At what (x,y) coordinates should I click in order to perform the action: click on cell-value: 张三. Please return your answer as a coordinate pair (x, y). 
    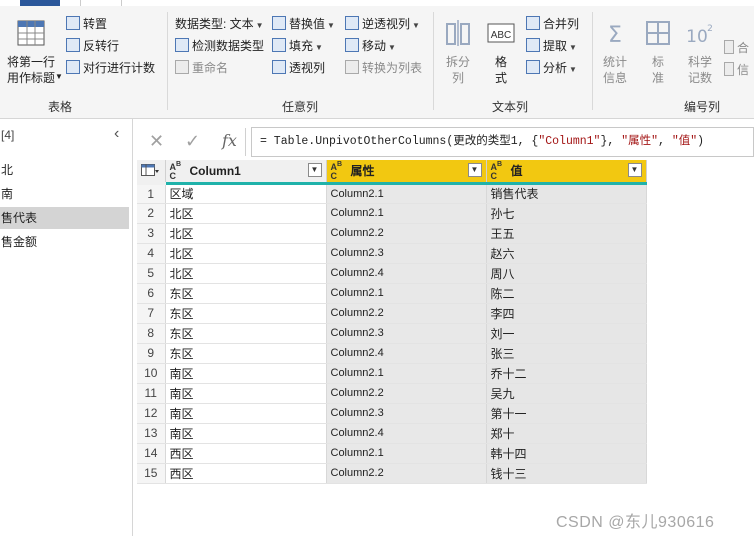
    Looking at the image, I should click on (566, 353).